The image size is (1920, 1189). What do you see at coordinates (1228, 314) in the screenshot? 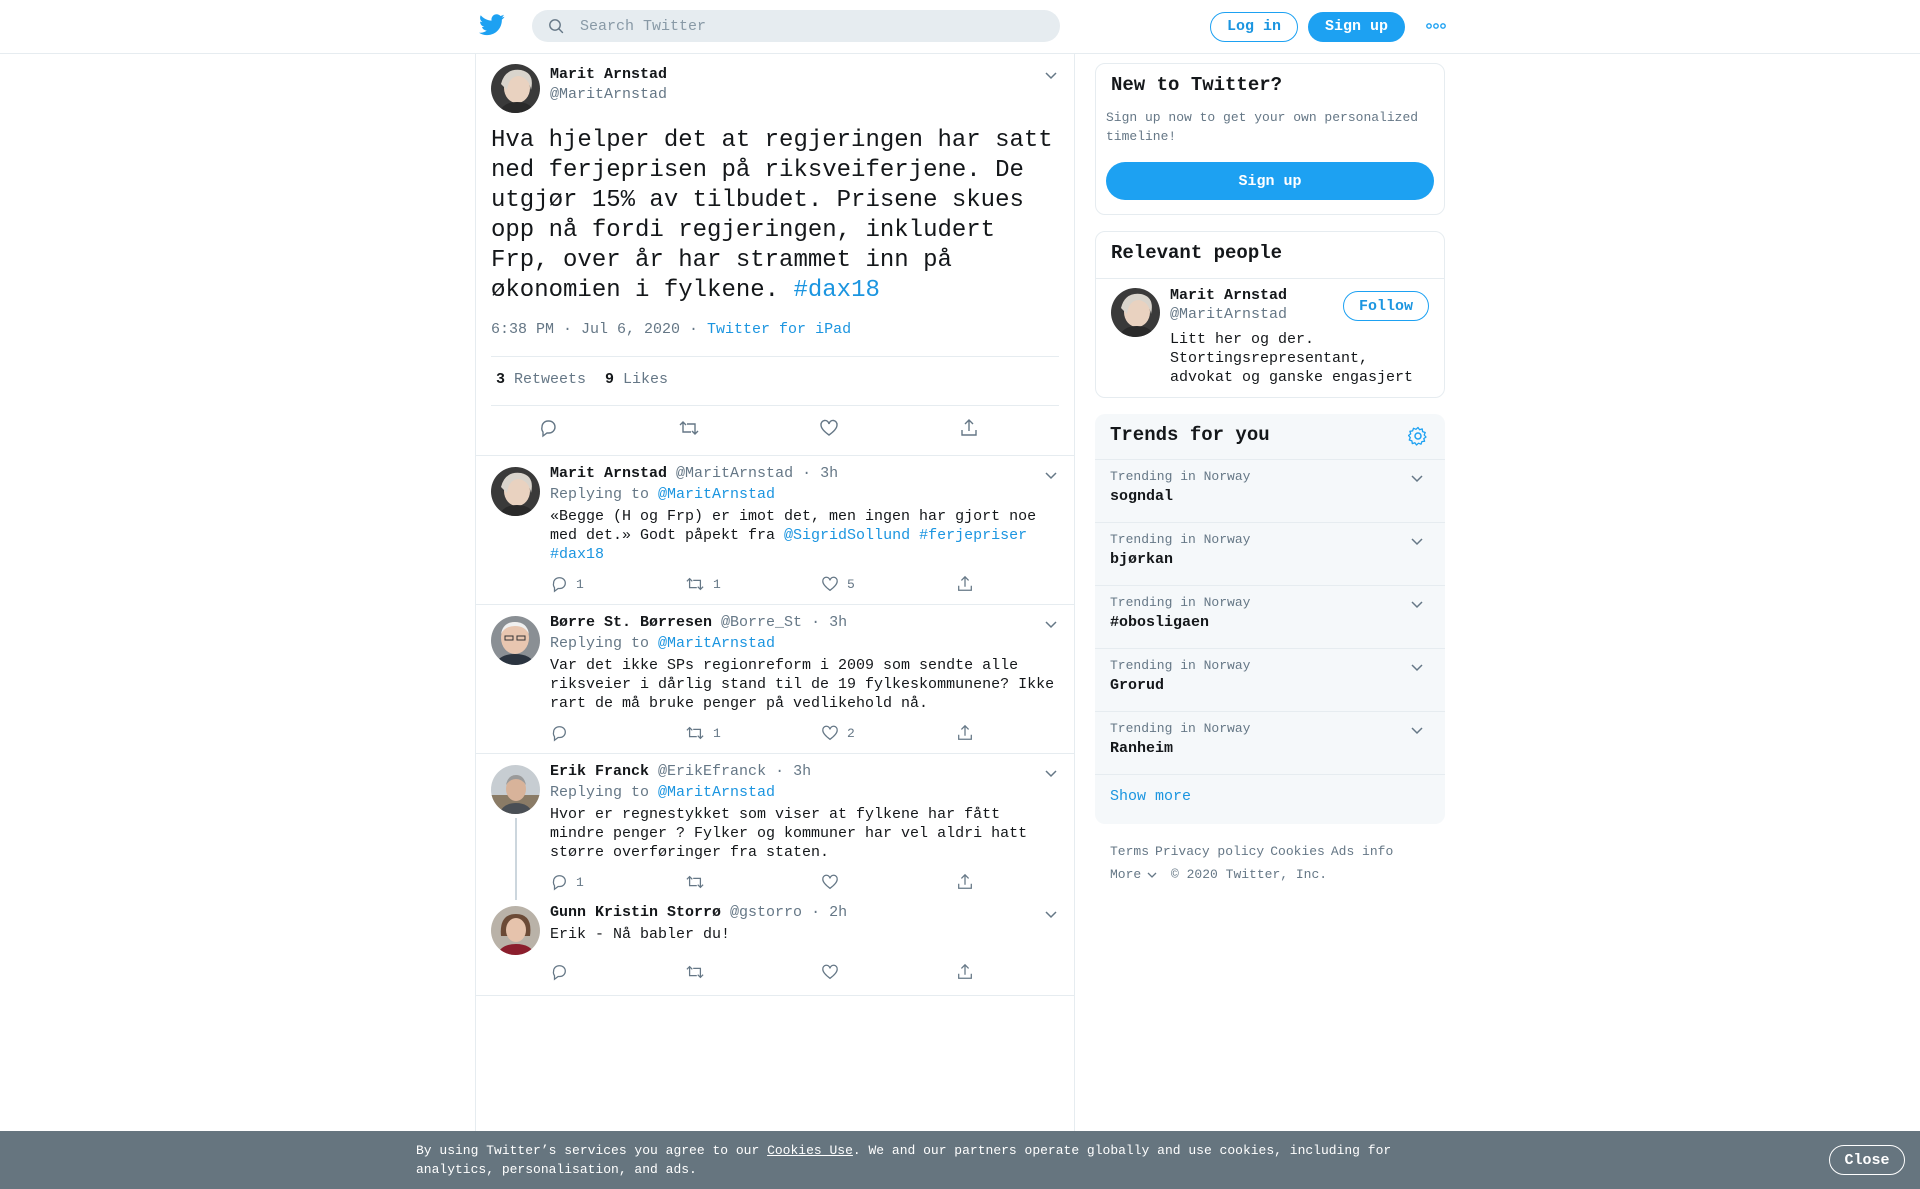
I see `person-handle: @MaritArnstad` at bounding box center [1228, 314].